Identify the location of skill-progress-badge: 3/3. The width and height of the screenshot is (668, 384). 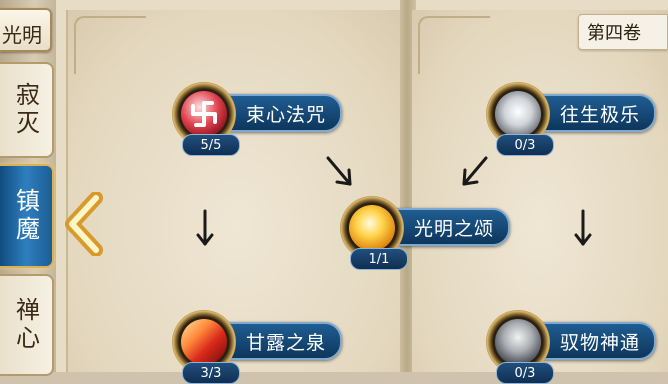
(211, 373).